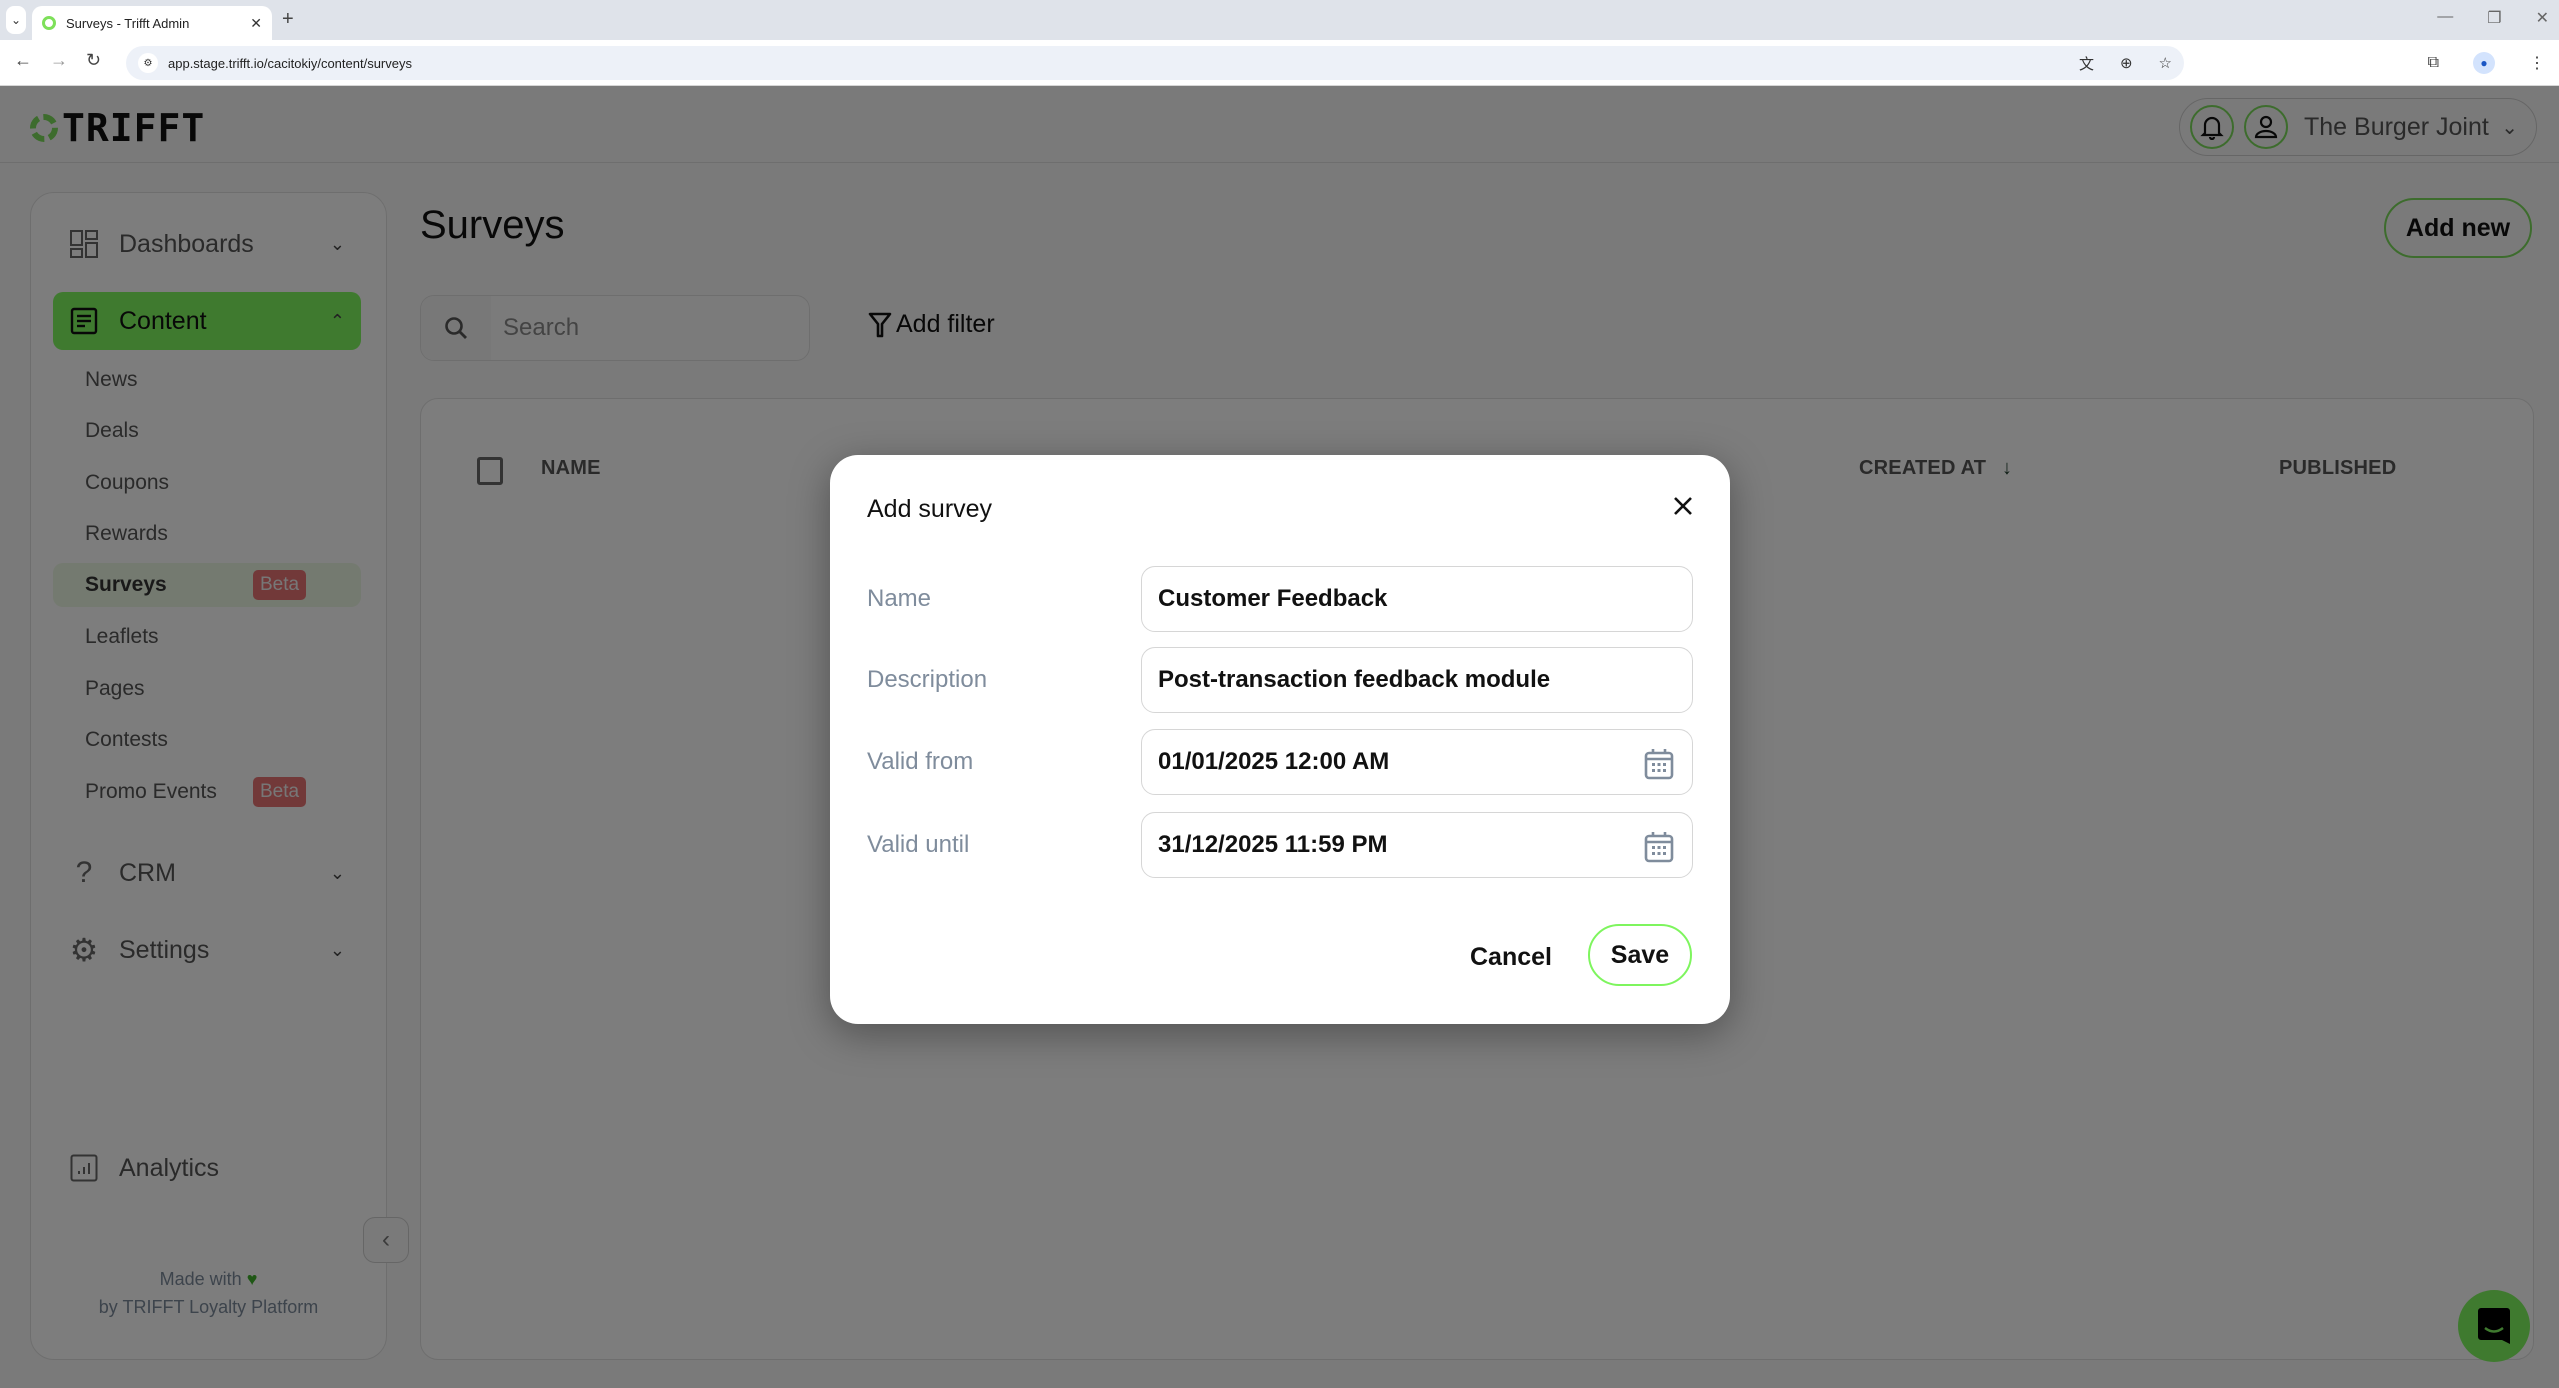  I want to click on site-settings-icon: ⚙, so click(148, 63).